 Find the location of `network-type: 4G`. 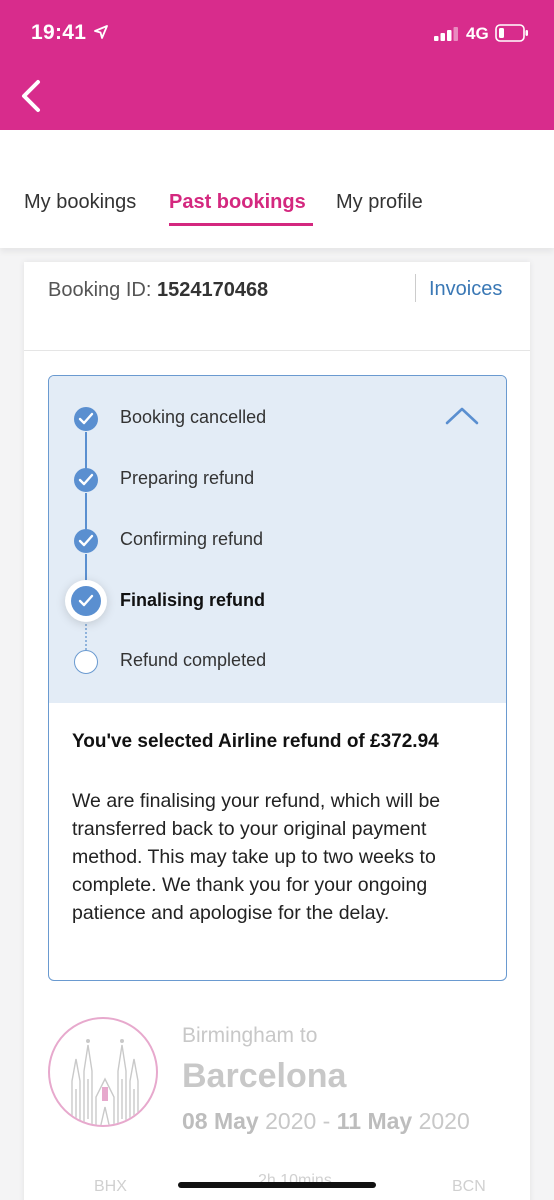

network-type: 4G is located at coordinates (477, 33).